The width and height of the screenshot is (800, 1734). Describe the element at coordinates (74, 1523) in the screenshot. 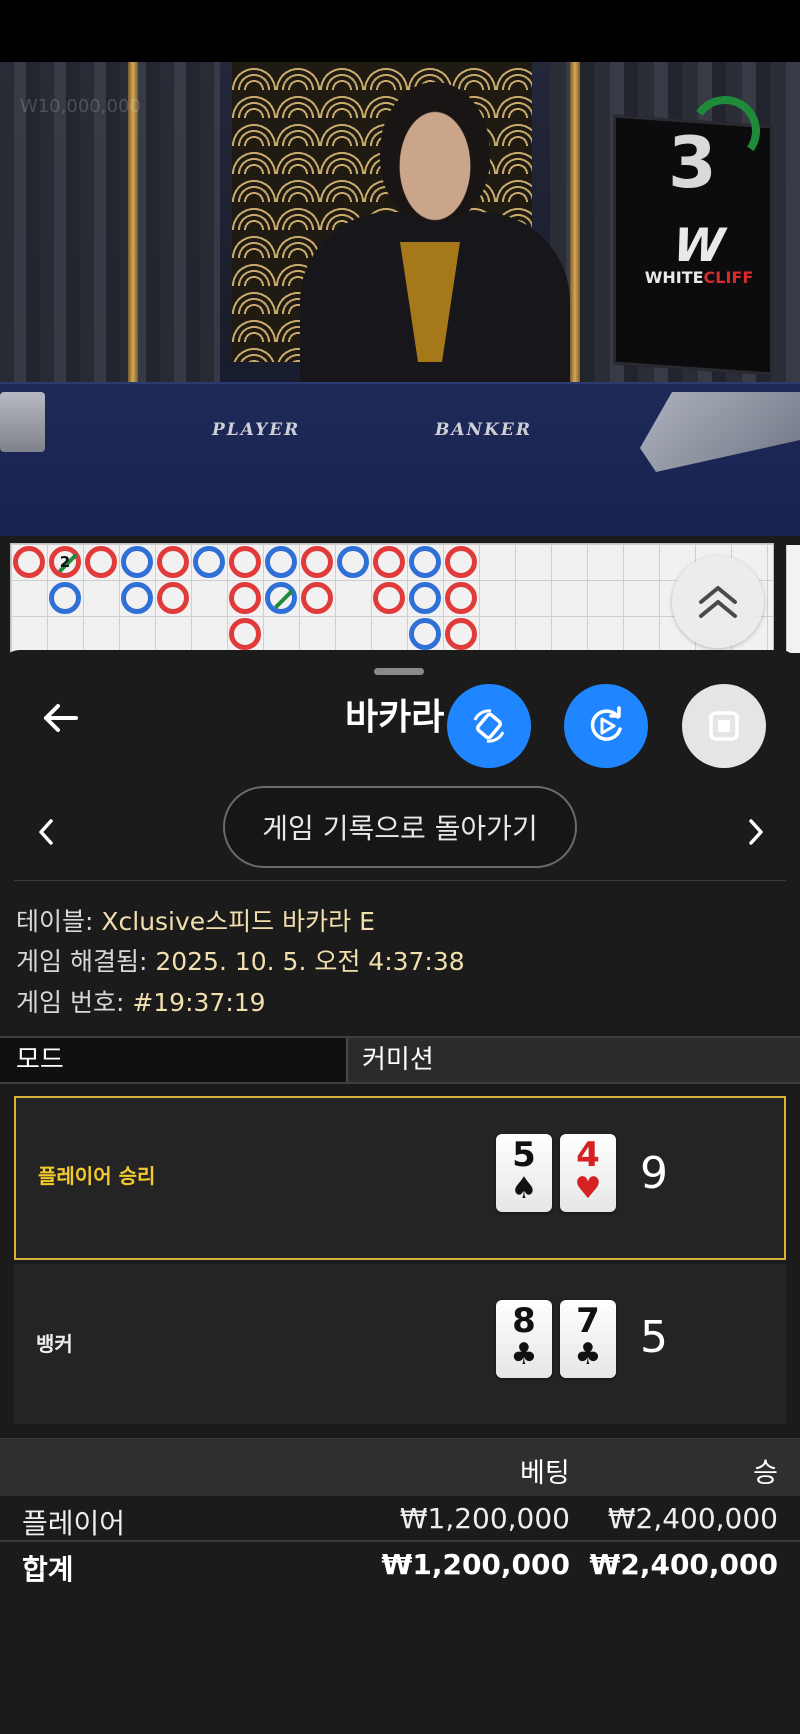

I see `bet-name: 플레이어` at that location.